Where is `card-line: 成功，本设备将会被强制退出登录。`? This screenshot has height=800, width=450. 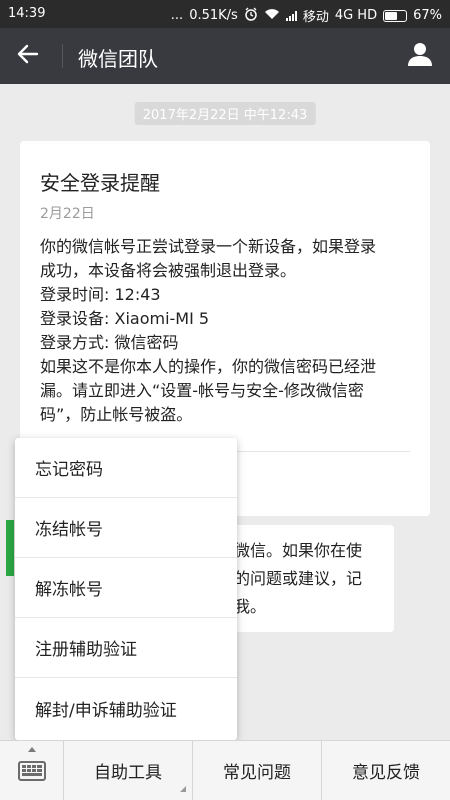
card-line: 成功，本设备将会被强制退出登录。 is located at coordinates (168, 270).